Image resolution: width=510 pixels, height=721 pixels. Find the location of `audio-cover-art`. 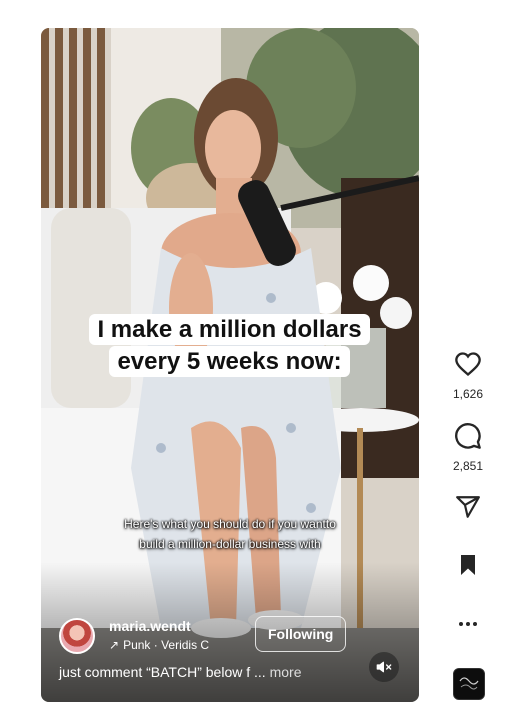

audio-cover-art is located at coordinates (469, 684).